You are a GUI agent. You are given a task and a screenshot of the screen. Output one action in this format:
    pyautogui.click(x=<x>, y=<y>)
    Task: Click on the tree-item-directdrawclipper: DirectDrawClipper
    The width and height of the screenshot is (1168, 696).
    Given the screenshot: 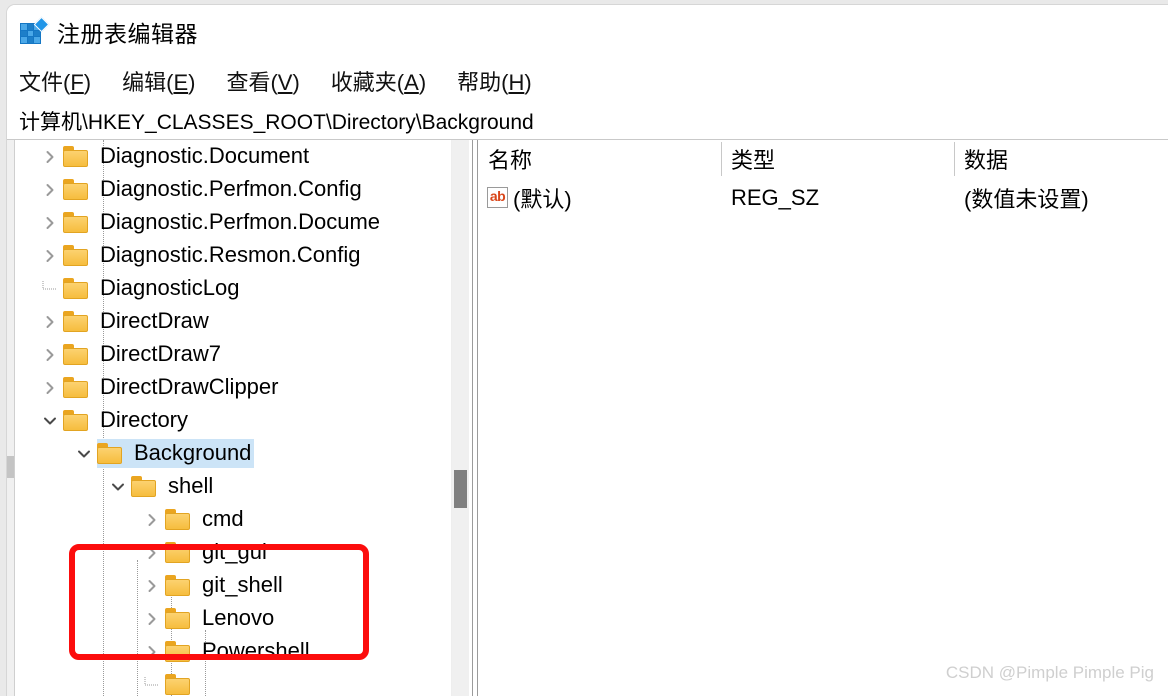 What is the action you would take?
    pyautogui.click(x=237, y=387)
    